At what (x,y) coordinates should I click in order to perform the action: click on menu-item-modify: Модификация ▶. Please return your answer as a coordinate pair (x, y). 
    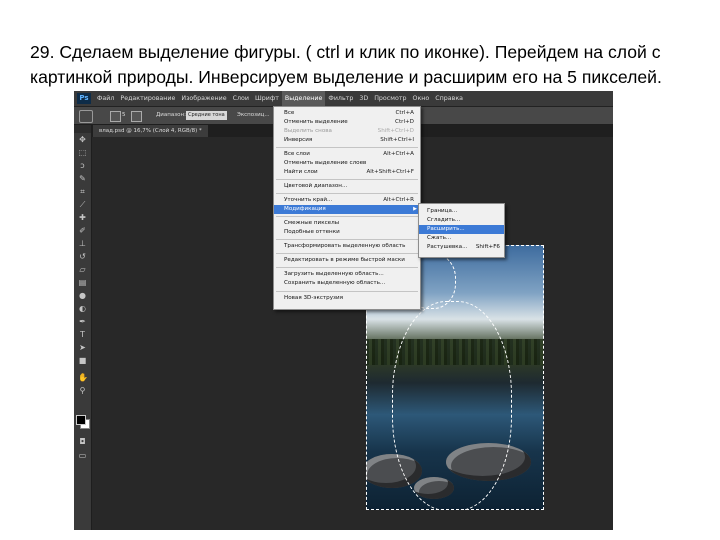
    Looking at the image, I should click on (347, 209).